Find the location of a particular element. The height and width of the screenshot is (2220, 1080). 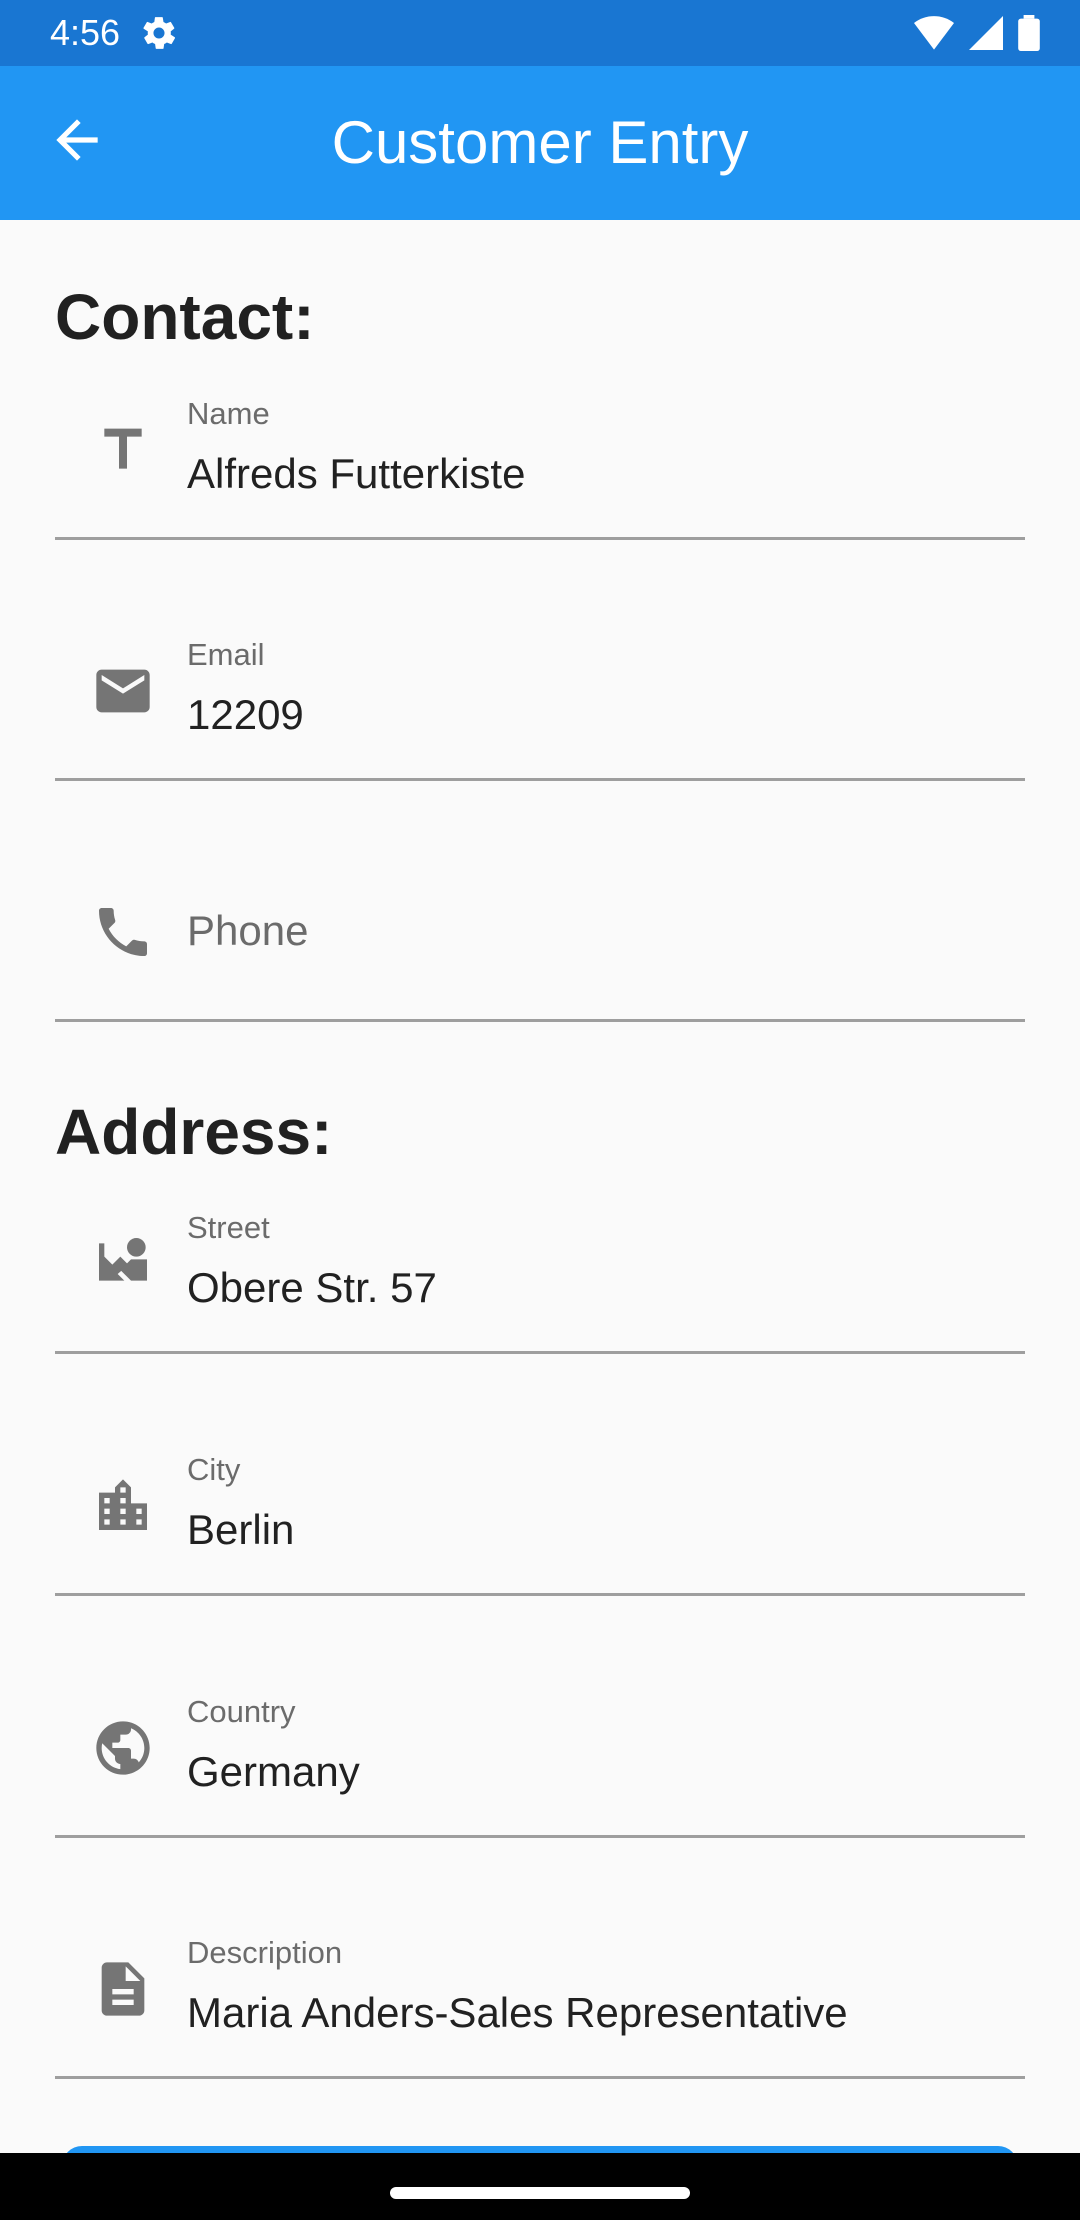

street-map-icon is located at coordinates (123, 1259).